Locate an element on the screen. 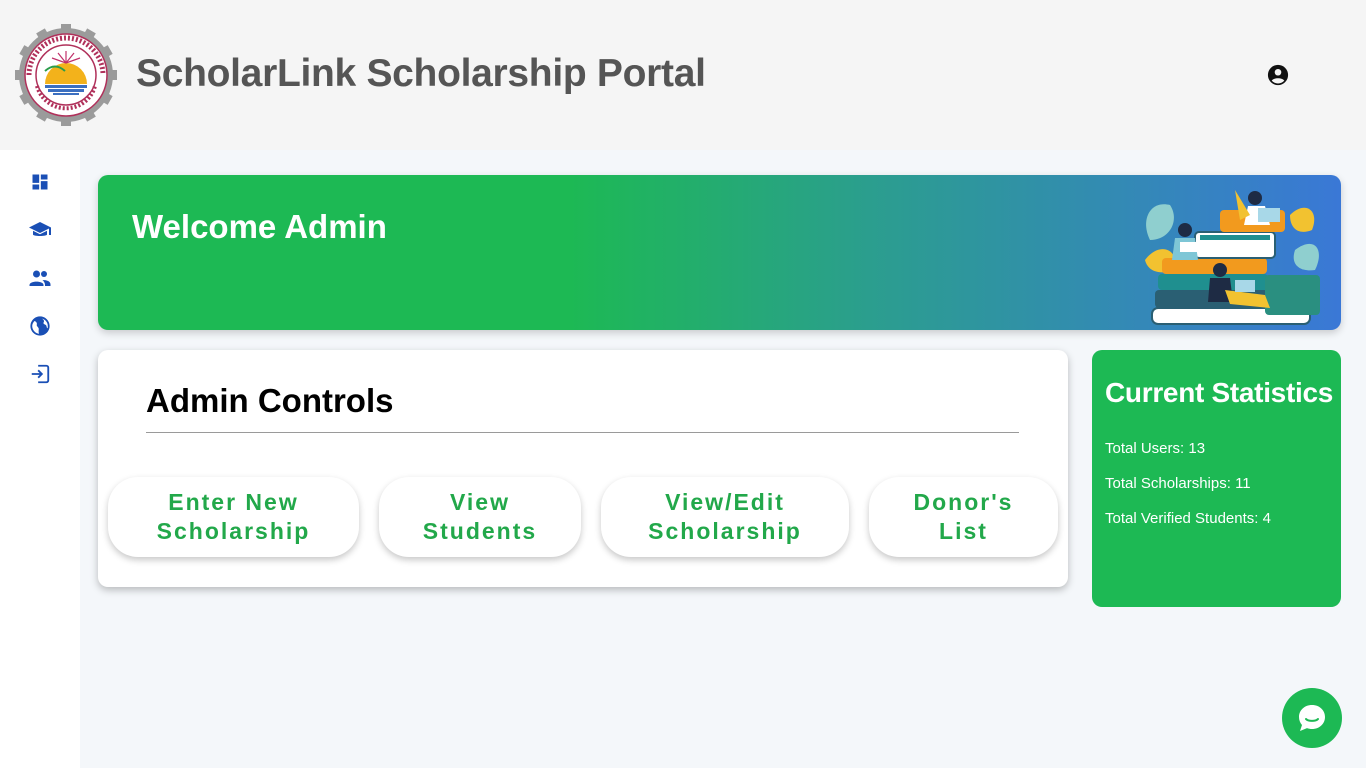  globe-icon is located at coordinates (40, 326).